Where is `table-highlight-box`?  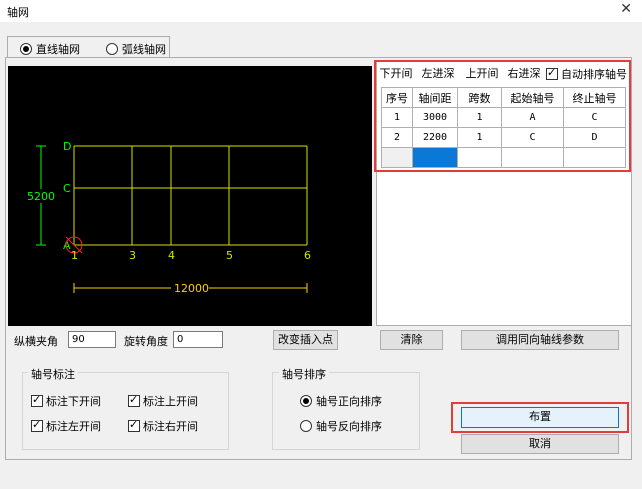 table-highlight-box is located at coordinates (502, 116).